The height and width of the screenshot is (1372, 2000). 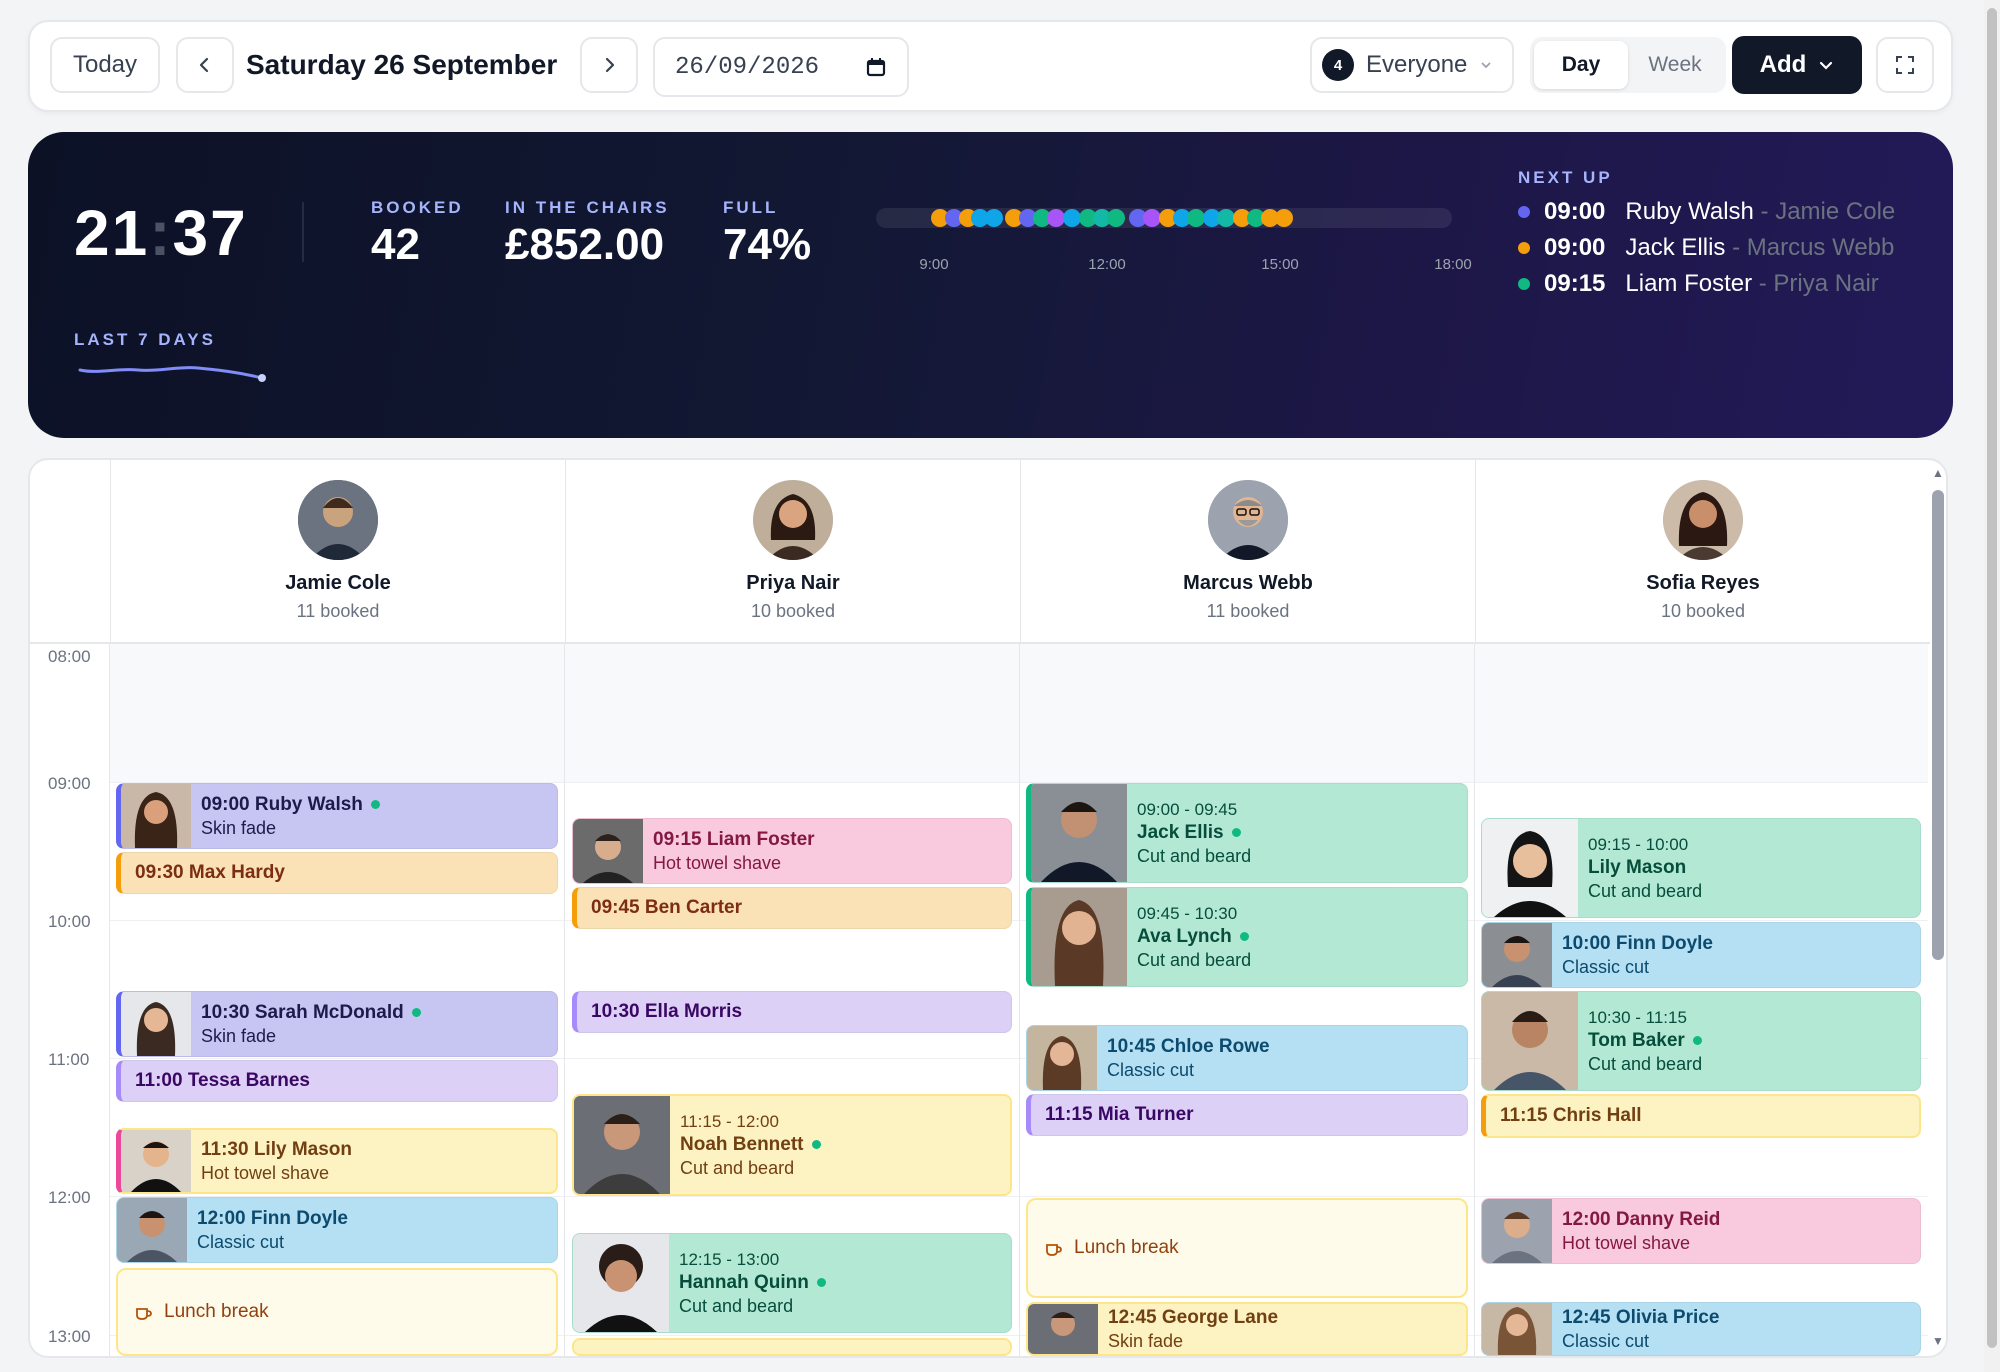 What do you see at coordinates (1280, 264) in the screenshot?
I see `timeline-tick: 15:00` at bounding box center [1280, 264].